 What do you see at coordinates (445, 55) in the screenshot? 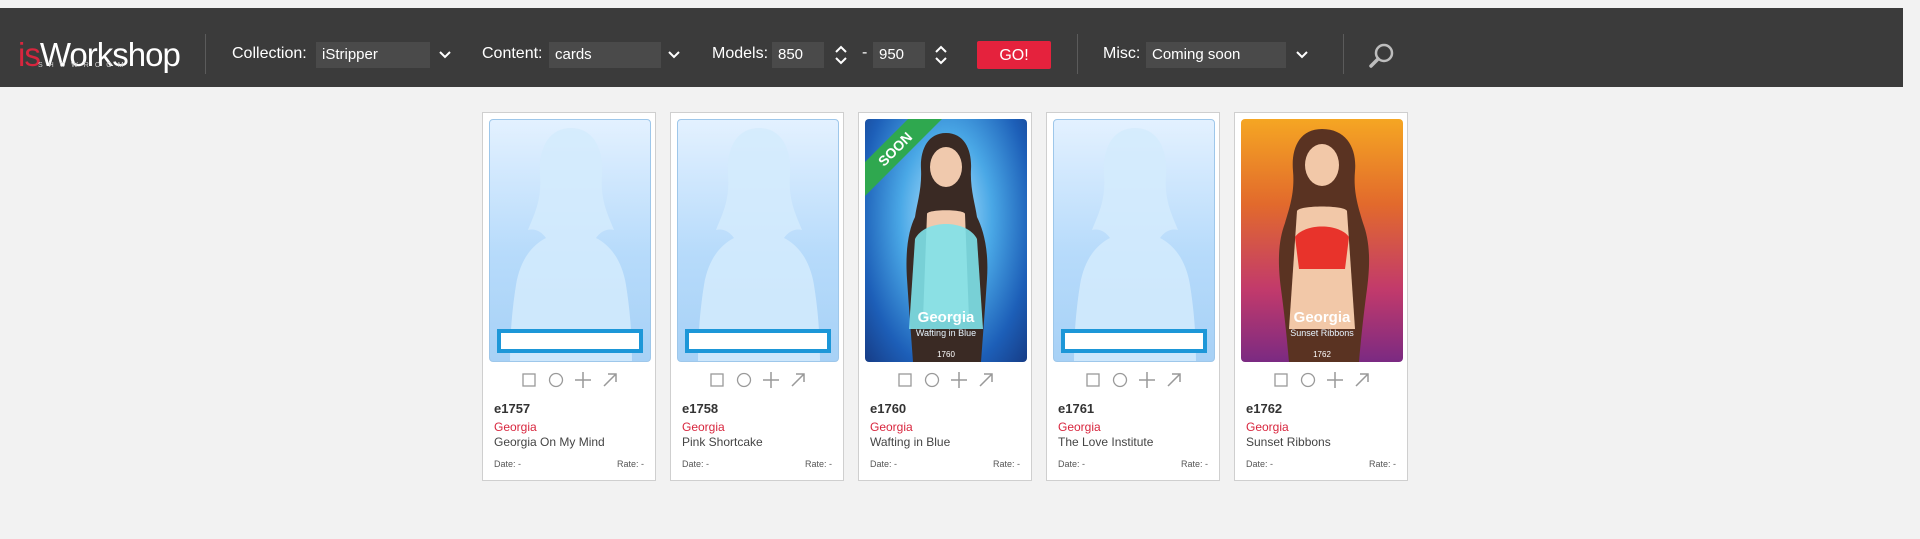
I see `collection-chevron-down-icon` at bounding box center [445, 55].